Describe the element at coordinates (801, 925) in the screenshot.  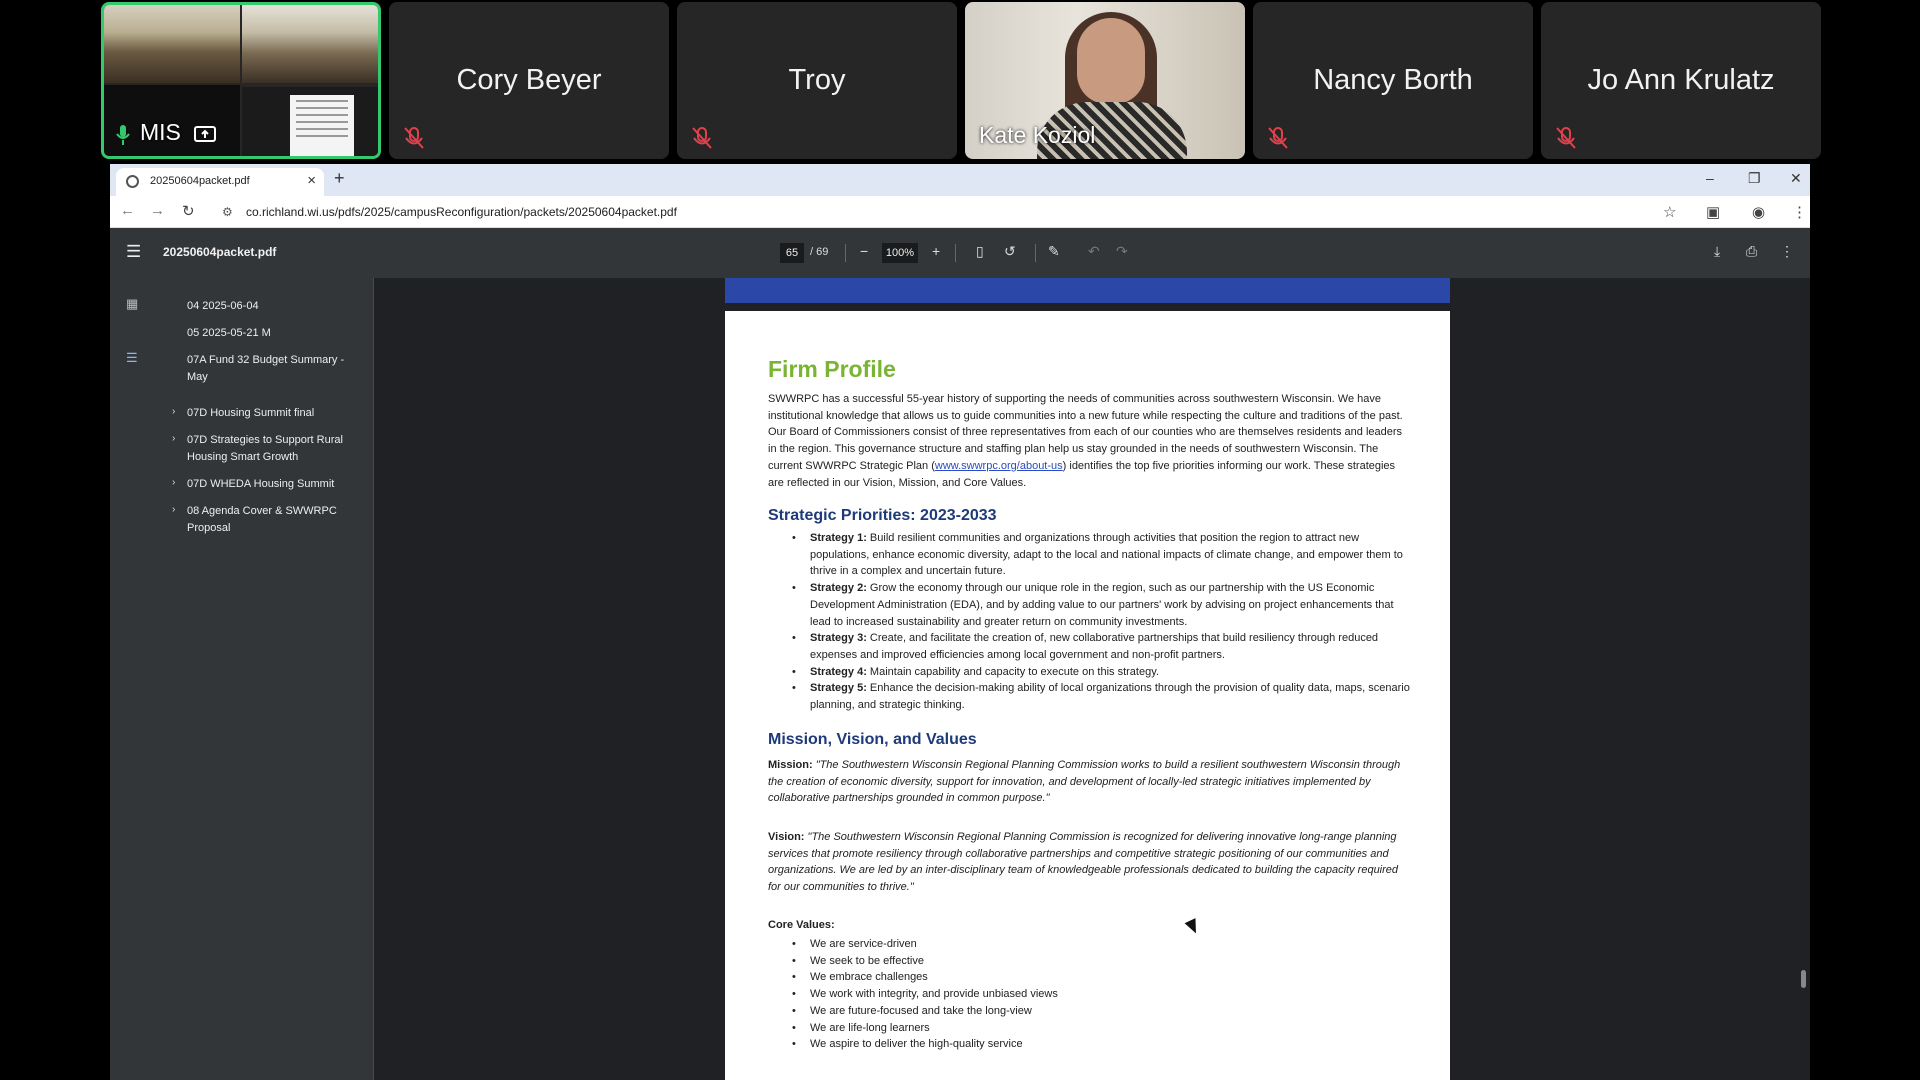
I see `core-values-label: Core Values:` at that location.